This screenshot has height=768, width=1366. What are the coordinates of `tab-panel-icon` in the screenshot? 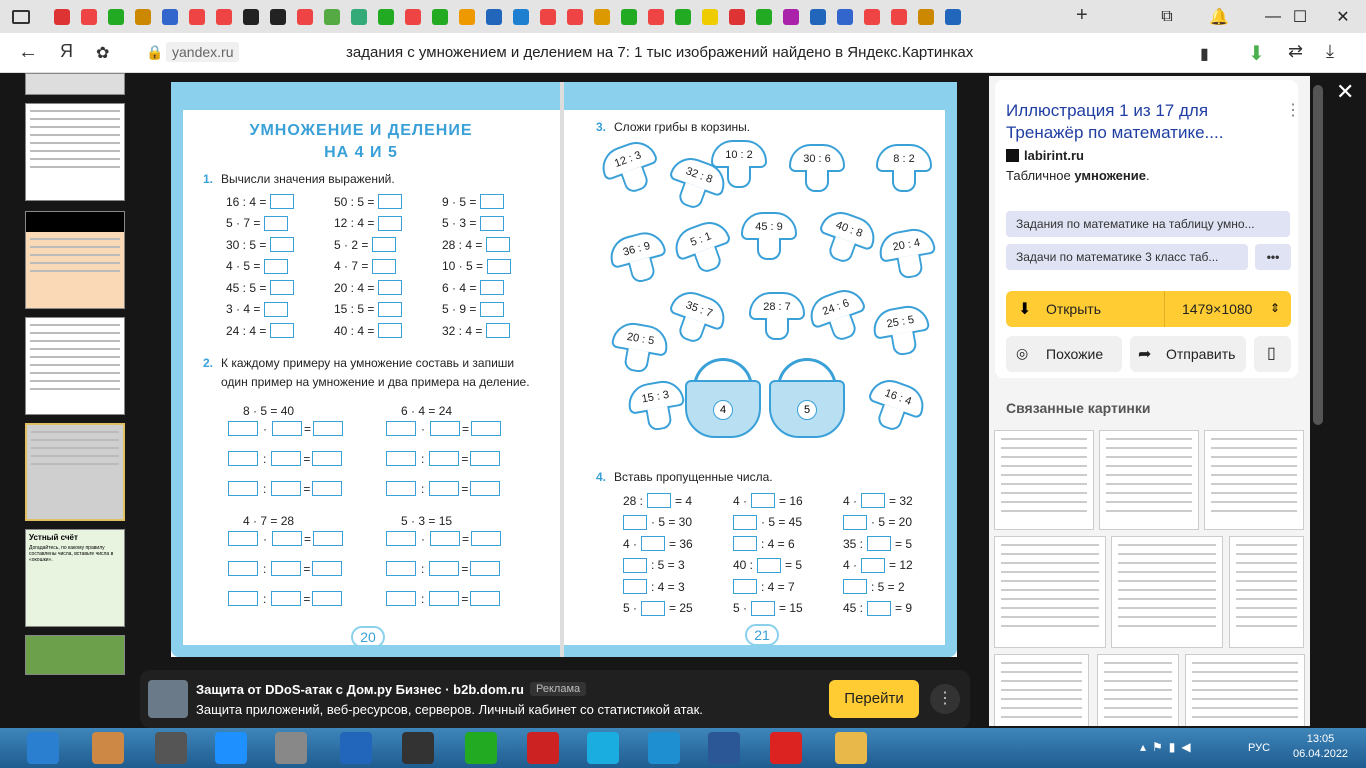 It's located at (21, 16).